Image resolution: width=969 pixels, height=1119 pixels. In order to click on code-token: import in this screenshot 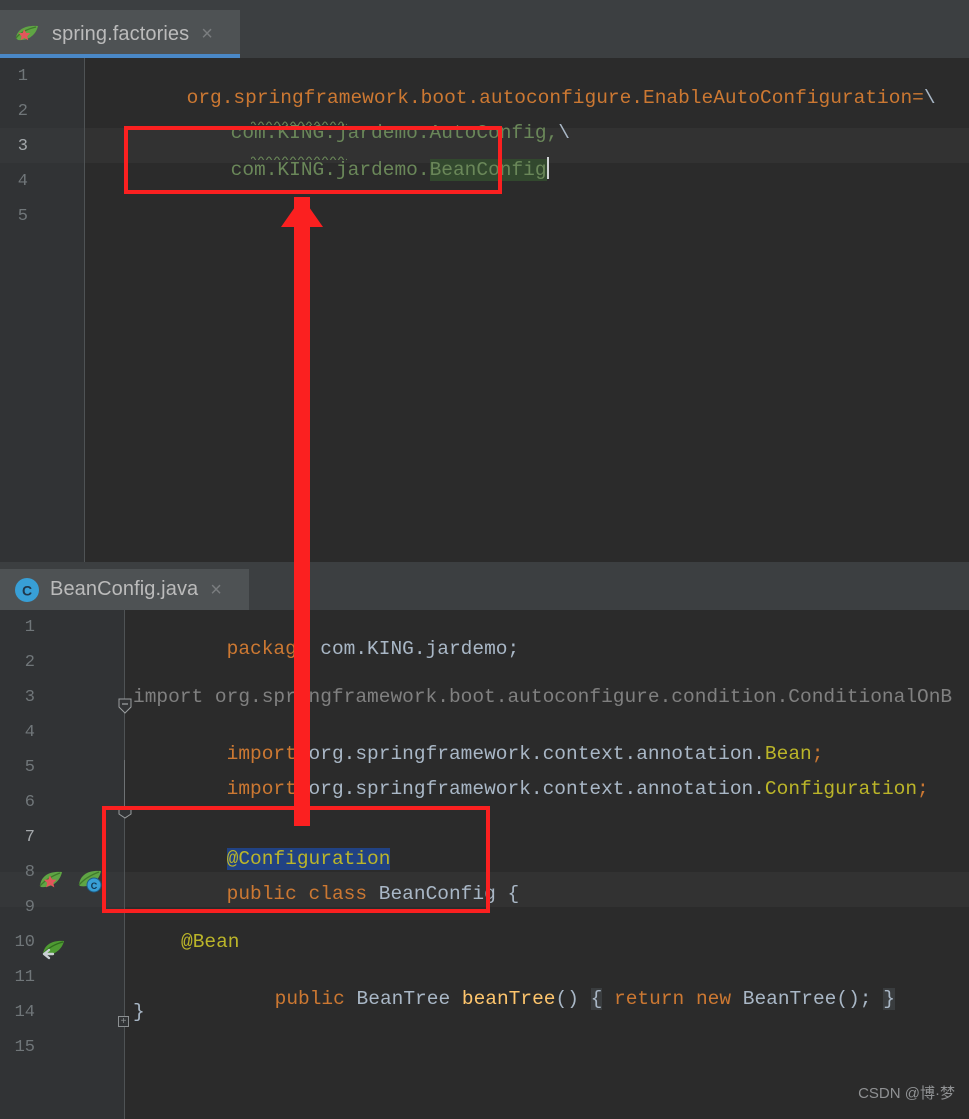, I will do `click(261, 789)`.